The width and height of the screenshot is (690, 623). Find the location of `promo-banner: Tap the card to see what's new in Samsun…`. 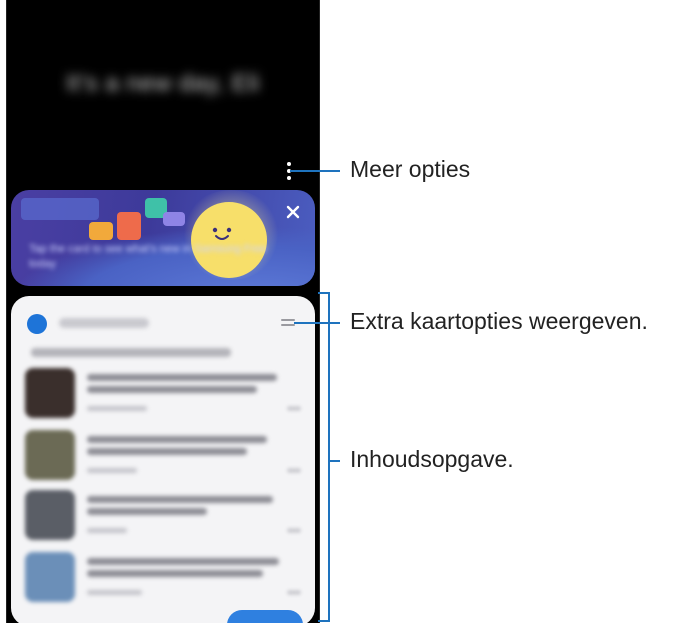

promo-banner: Tap the card to see what's new in Samsun… is located at coordinates (163, 238).